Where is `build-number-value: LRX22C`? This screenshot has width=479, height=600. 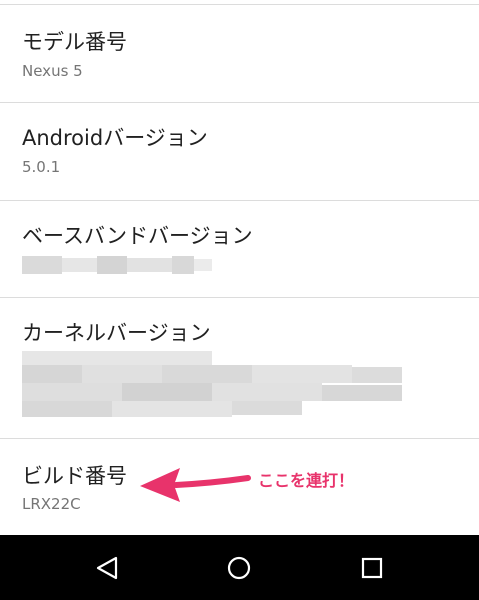
build-number-value: LRX22C is located at coordinates (51, 504).